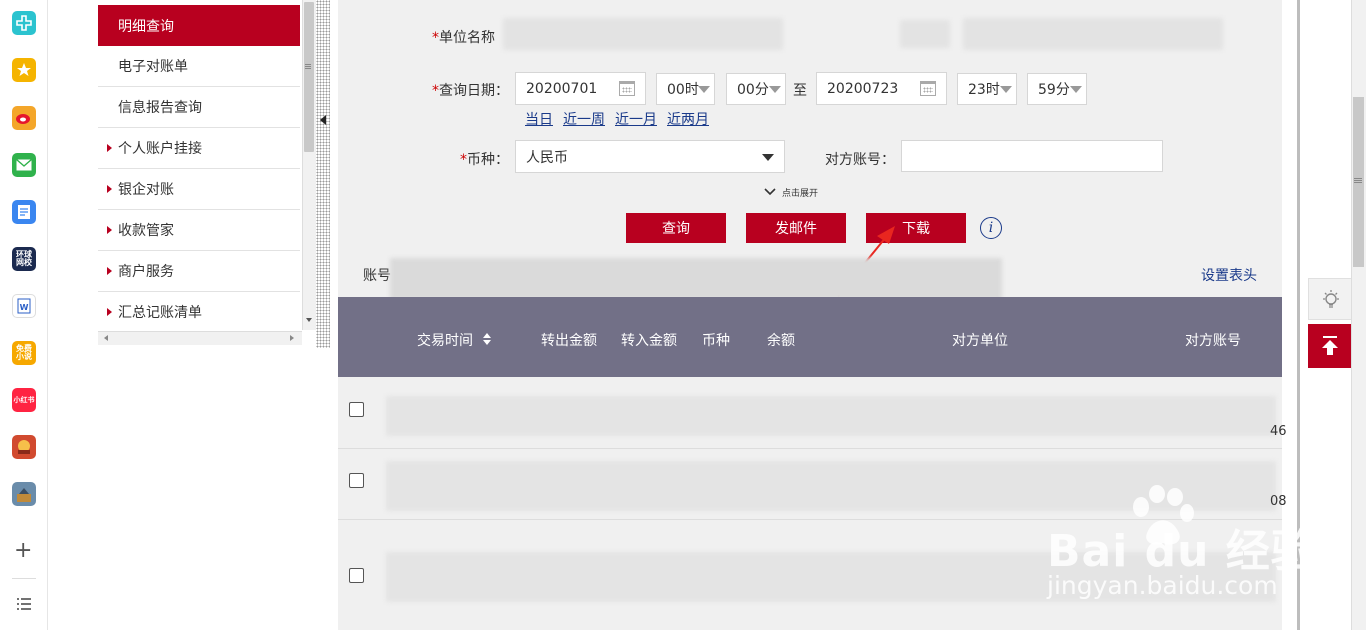 This screenshot has width=1366, height=630. I want to click on account-select-blurred, so click(696, 279).